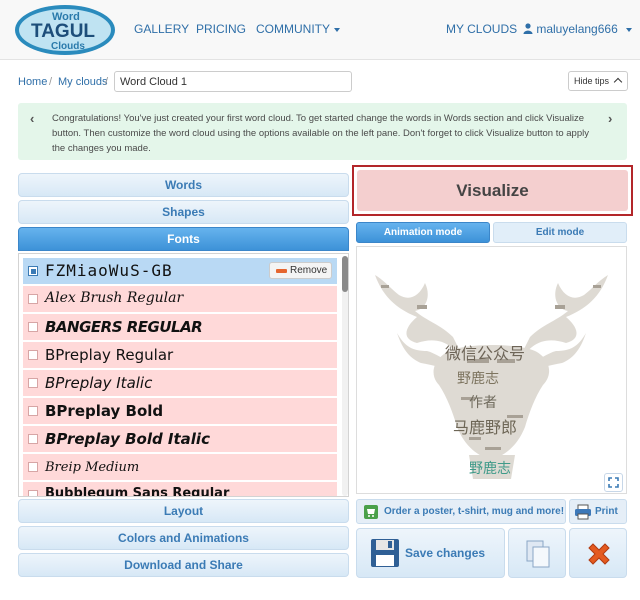 This screenshot has width=640, height=600. Describe the element at coordinates (592, 81) in the screenshot. I see `hide-tips-label: Hide tips` at that location.